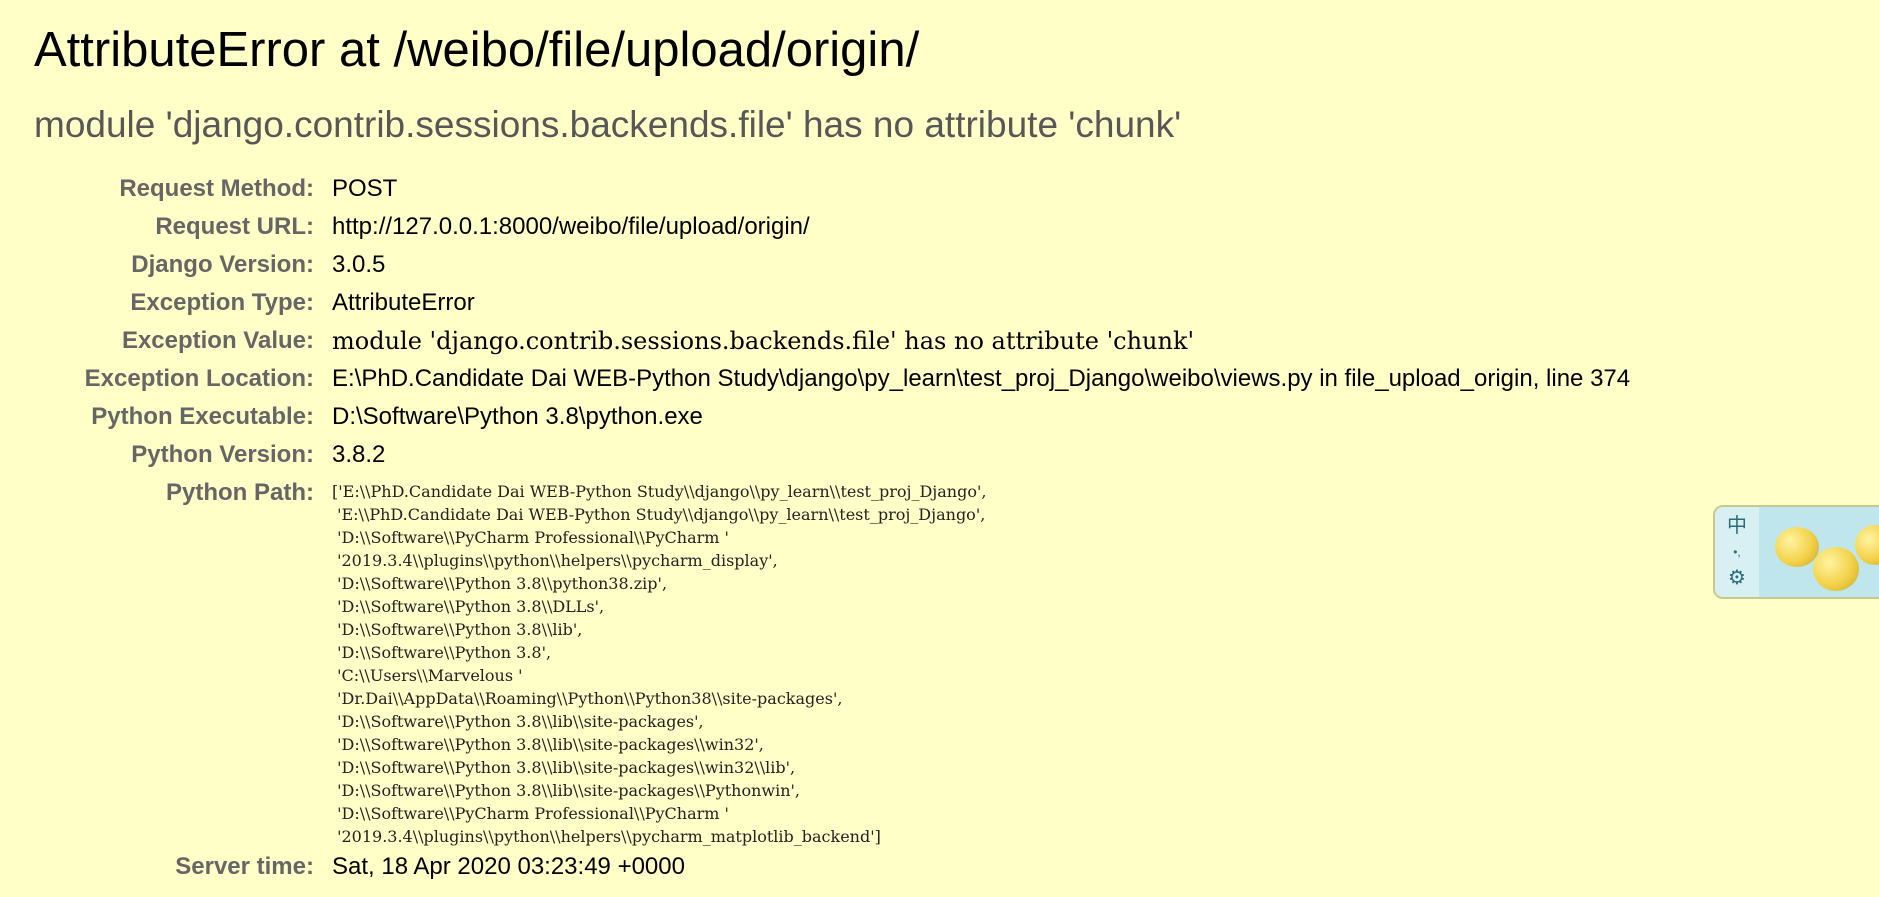  What do you see at coordinates (244, 866) in the screenshot?
I see `server-time-label: Server time:` at bounding box center [244, 866].